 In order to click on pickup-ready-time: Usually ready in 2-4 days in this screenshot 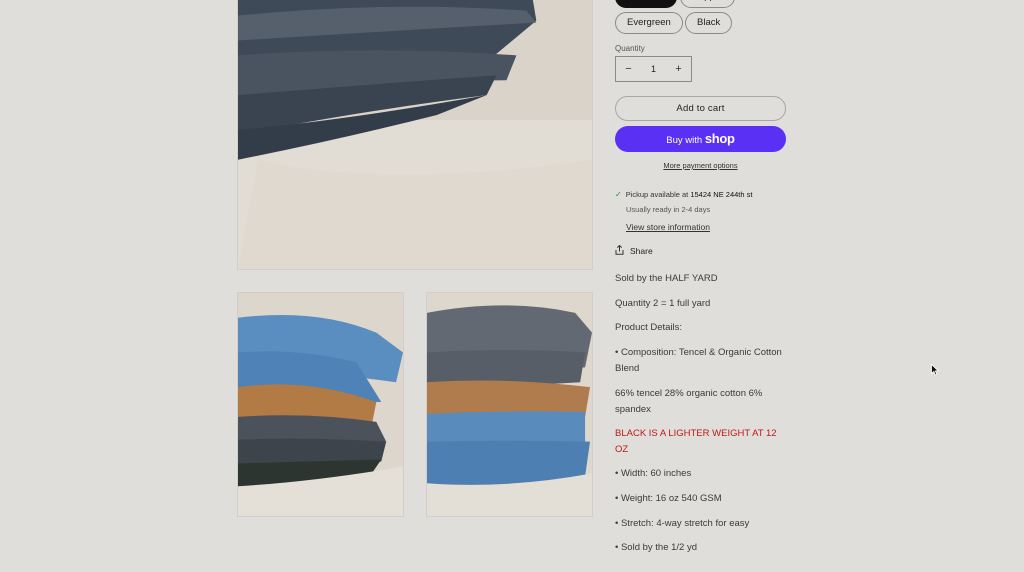, I will do `click(668, 209)`.